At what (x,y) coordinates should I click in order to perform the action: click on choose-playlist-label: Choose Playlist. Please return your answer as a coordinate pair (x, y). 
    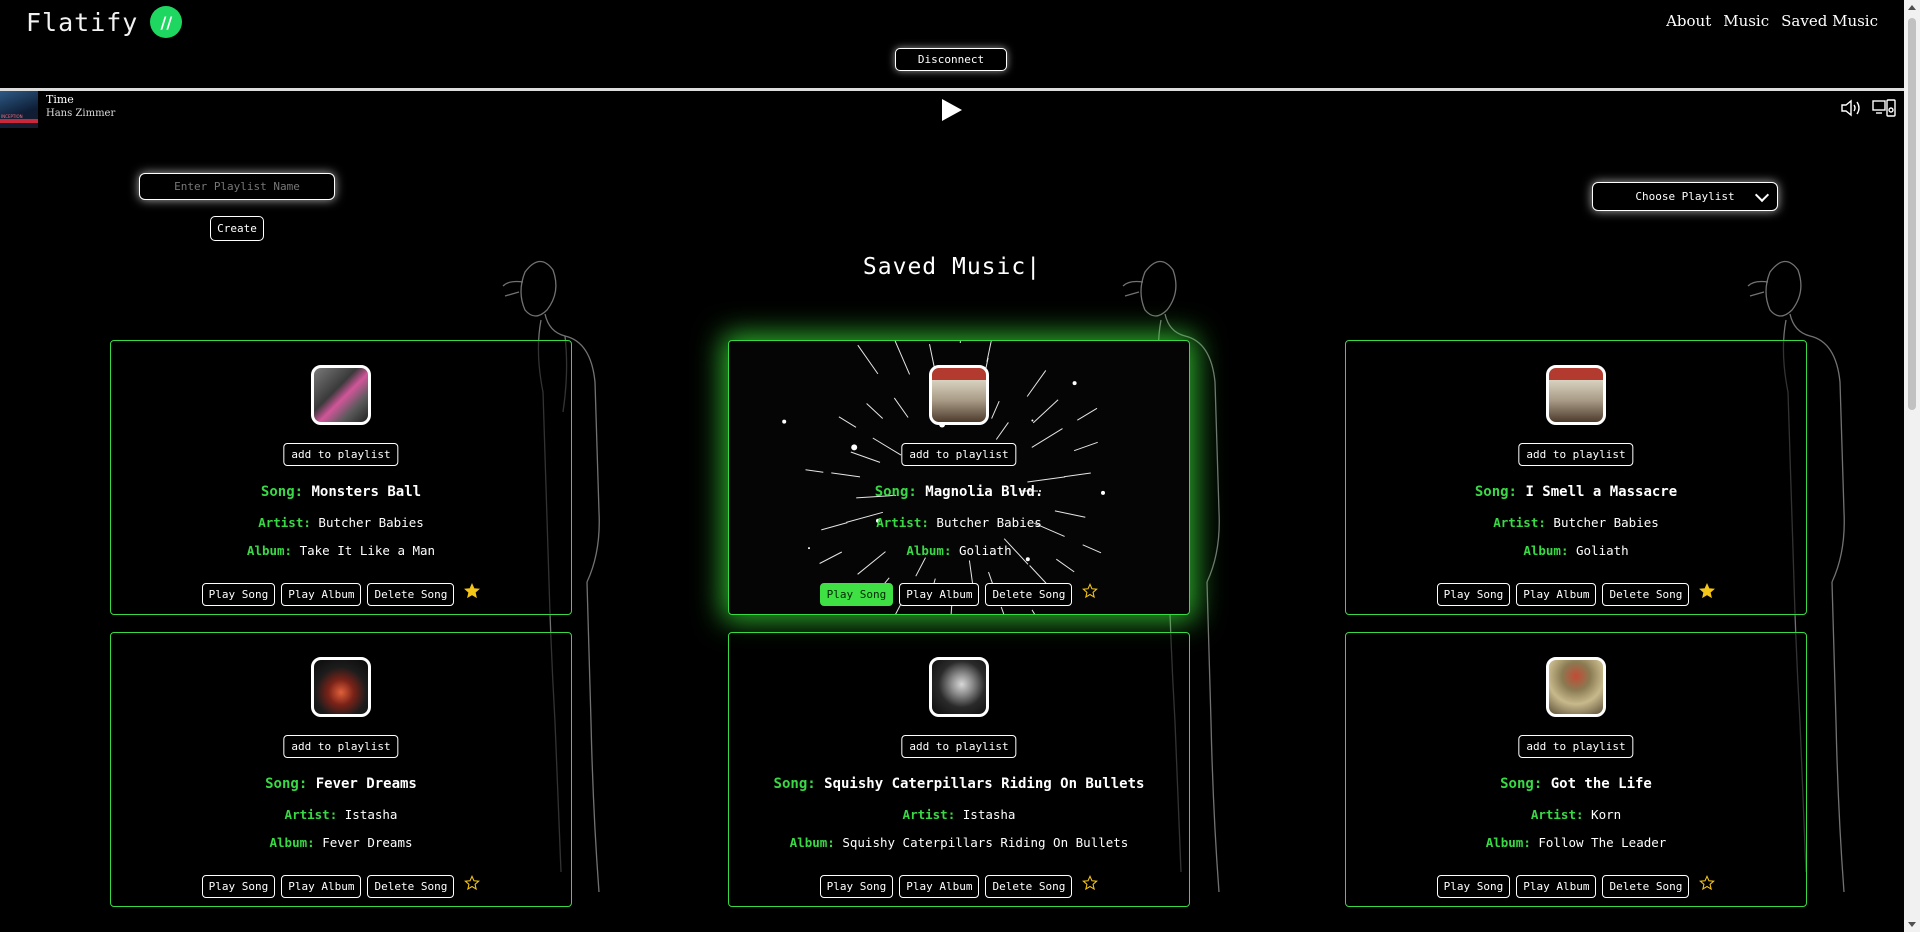
    Looking at the image, I should click on (1685, 196).